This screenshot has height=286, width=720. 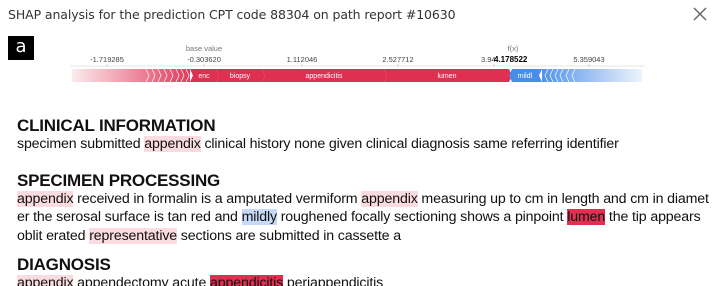 I want to click on highlighted-token: lumen, so click(x=586, y=217).